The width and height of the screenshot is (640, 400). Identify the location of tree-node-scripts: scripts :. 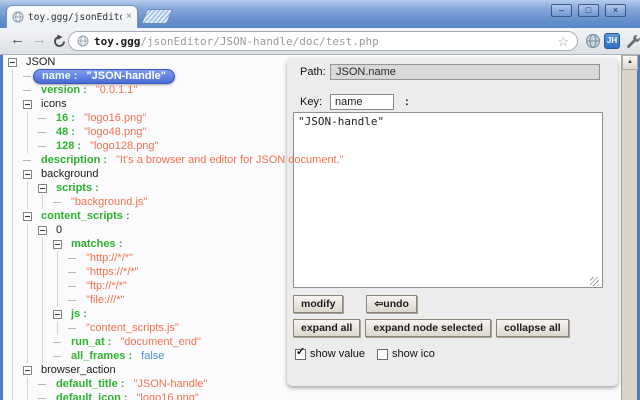
(163, 188).